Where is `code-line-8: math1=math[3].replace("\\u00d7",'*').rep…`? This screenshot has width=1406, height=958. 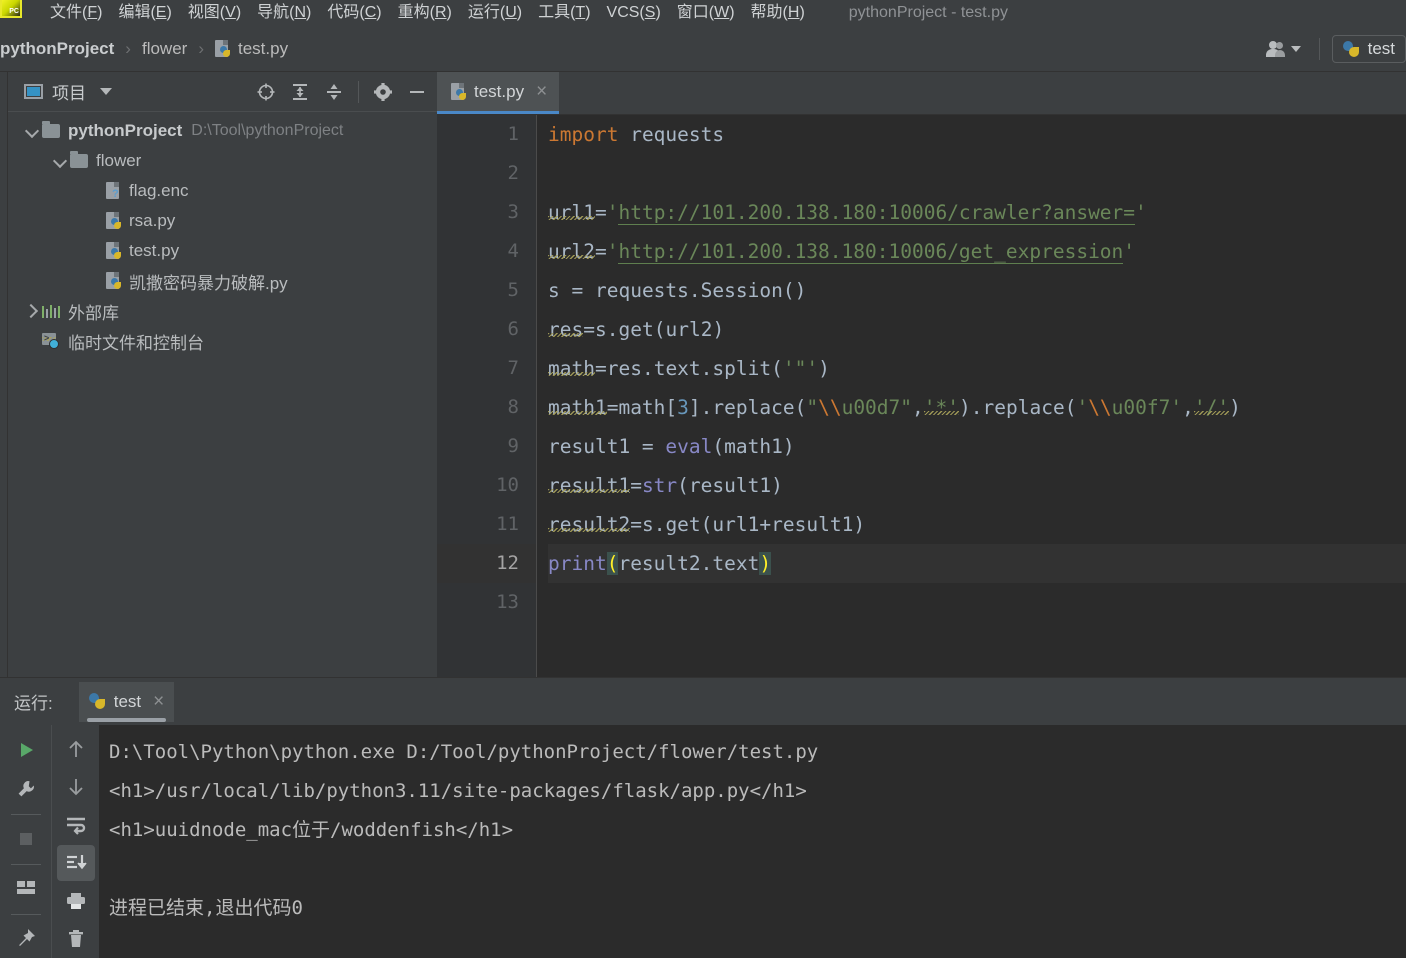 code-line-8: math1=math[3].replace("\\u00d7",'*').rep… is located at coordinates (977, 407).